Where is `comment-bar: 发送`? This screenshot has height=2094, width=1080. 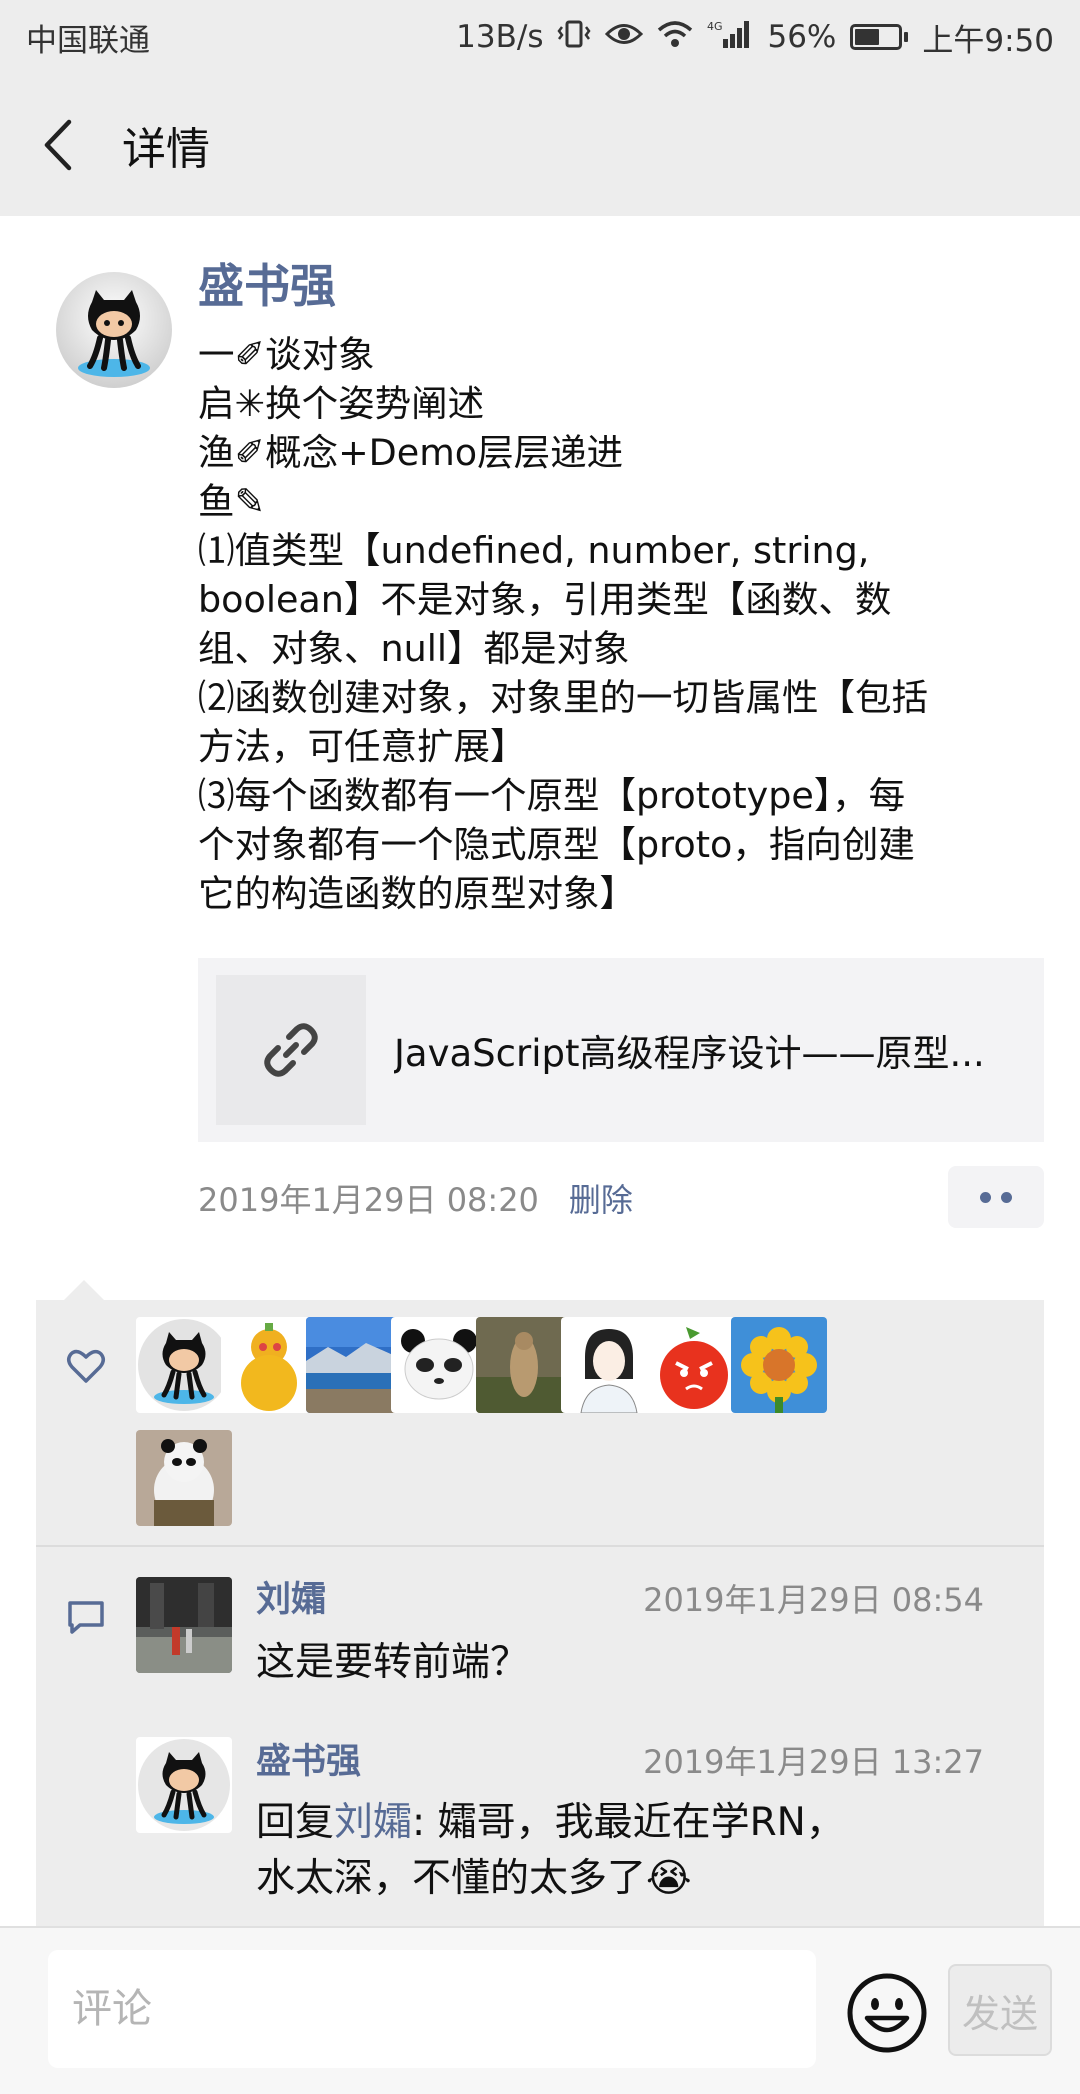 comment-bar: 发送 is located at coordinates (540, 2010).